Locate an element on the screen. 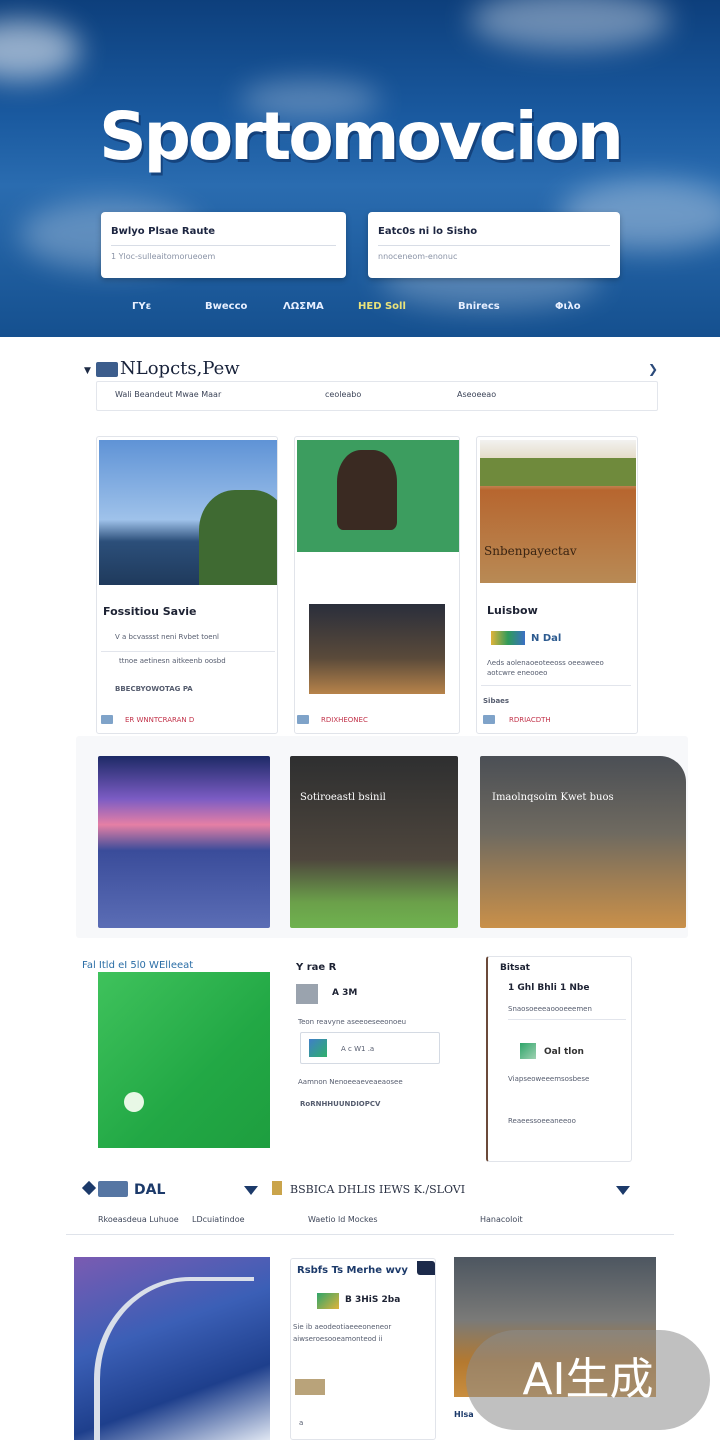  stadium-roof-image is located at coordinates (172, 1348).